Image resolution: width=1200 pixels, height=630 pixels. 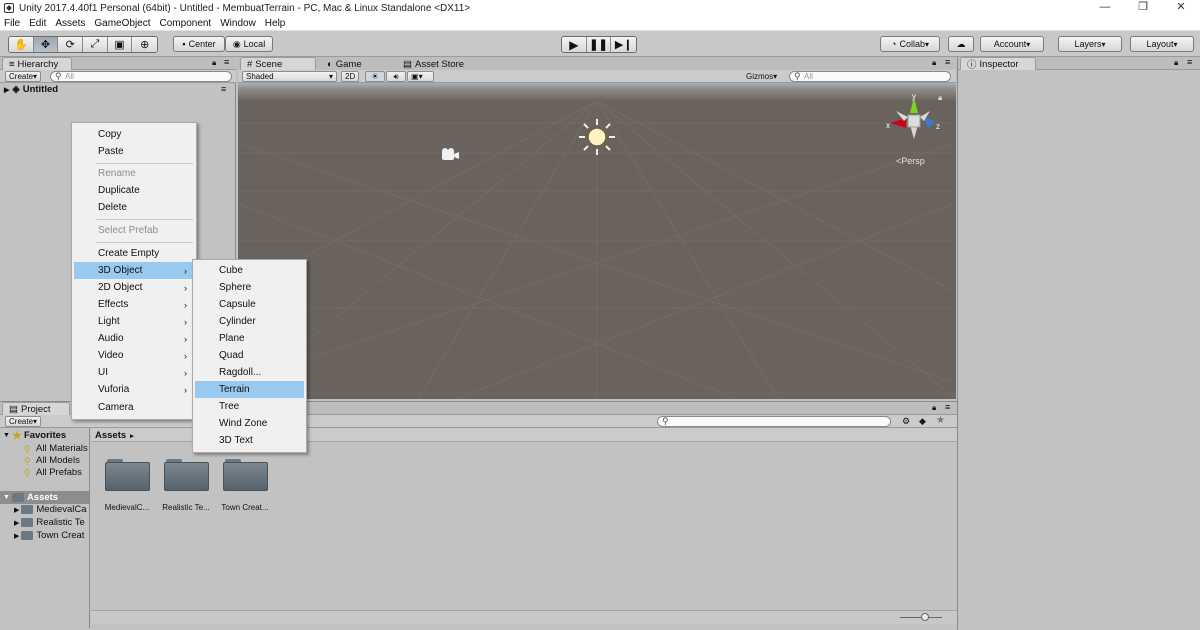 What do you see at coordinates (53, 472) in the screenshot?
I see `favorite-item: ⚲ All Prefabs` at bounding box center [53, 472].